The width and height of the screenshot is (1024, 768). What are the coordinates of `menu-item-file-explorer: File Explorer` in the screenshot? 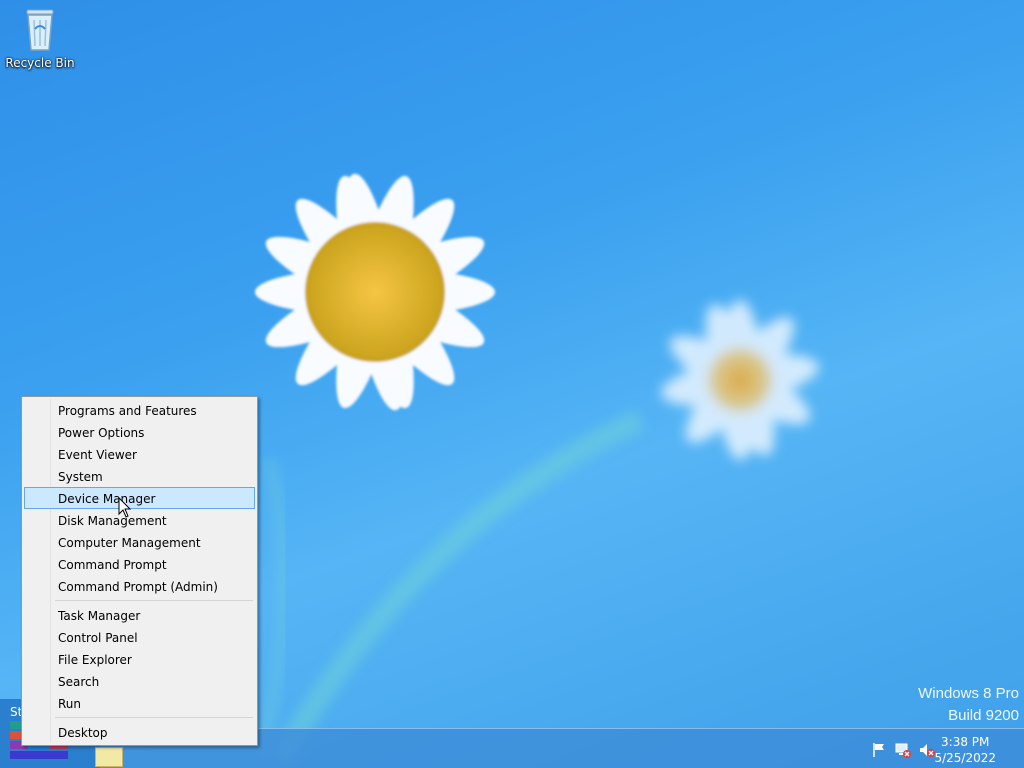 It's located at (139, 659).